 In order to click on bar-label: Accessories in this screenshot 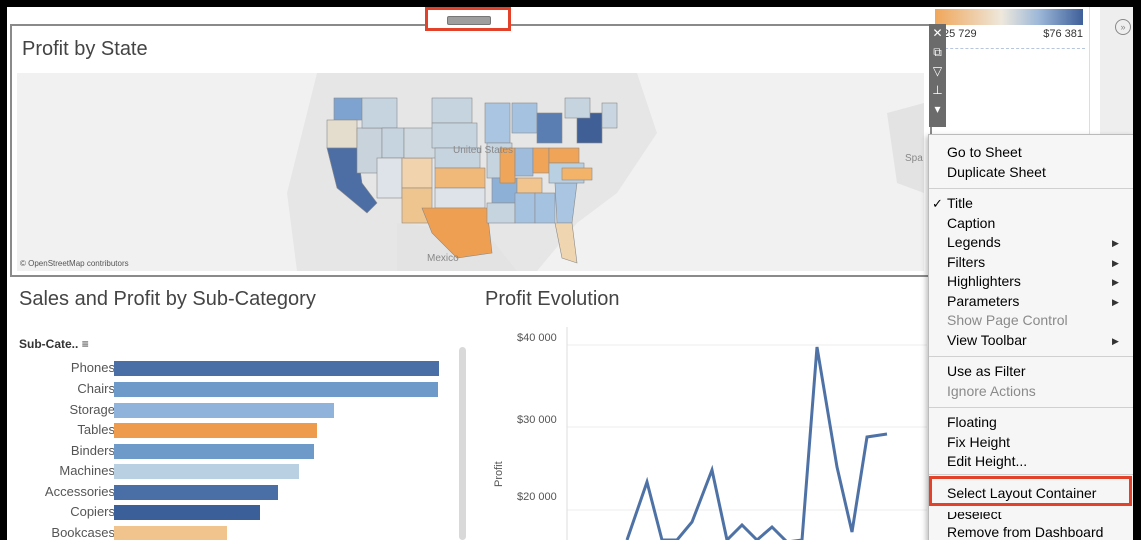, I will do `click(79, 491)`.